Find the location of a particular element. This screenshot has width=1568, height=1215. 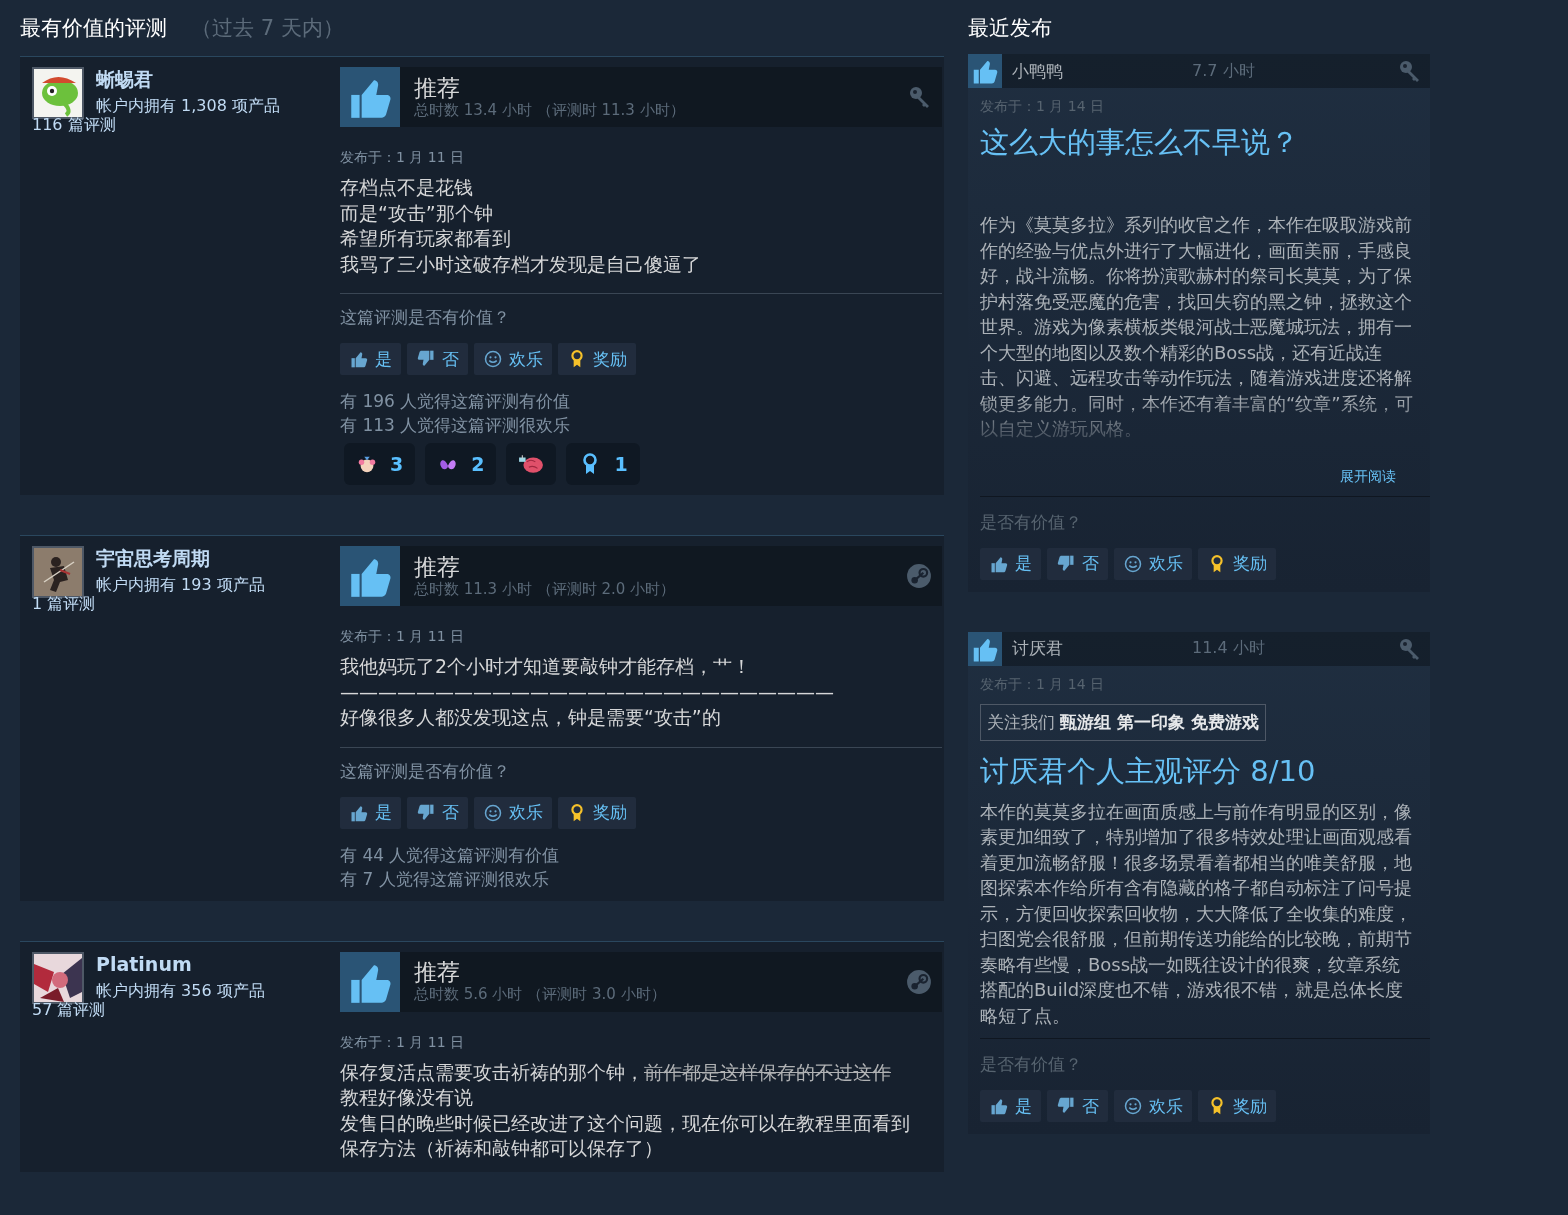

review-text: 好像很多人都没发现这点，钟是需要“攻击”的 is located at coordinates (531, 717).